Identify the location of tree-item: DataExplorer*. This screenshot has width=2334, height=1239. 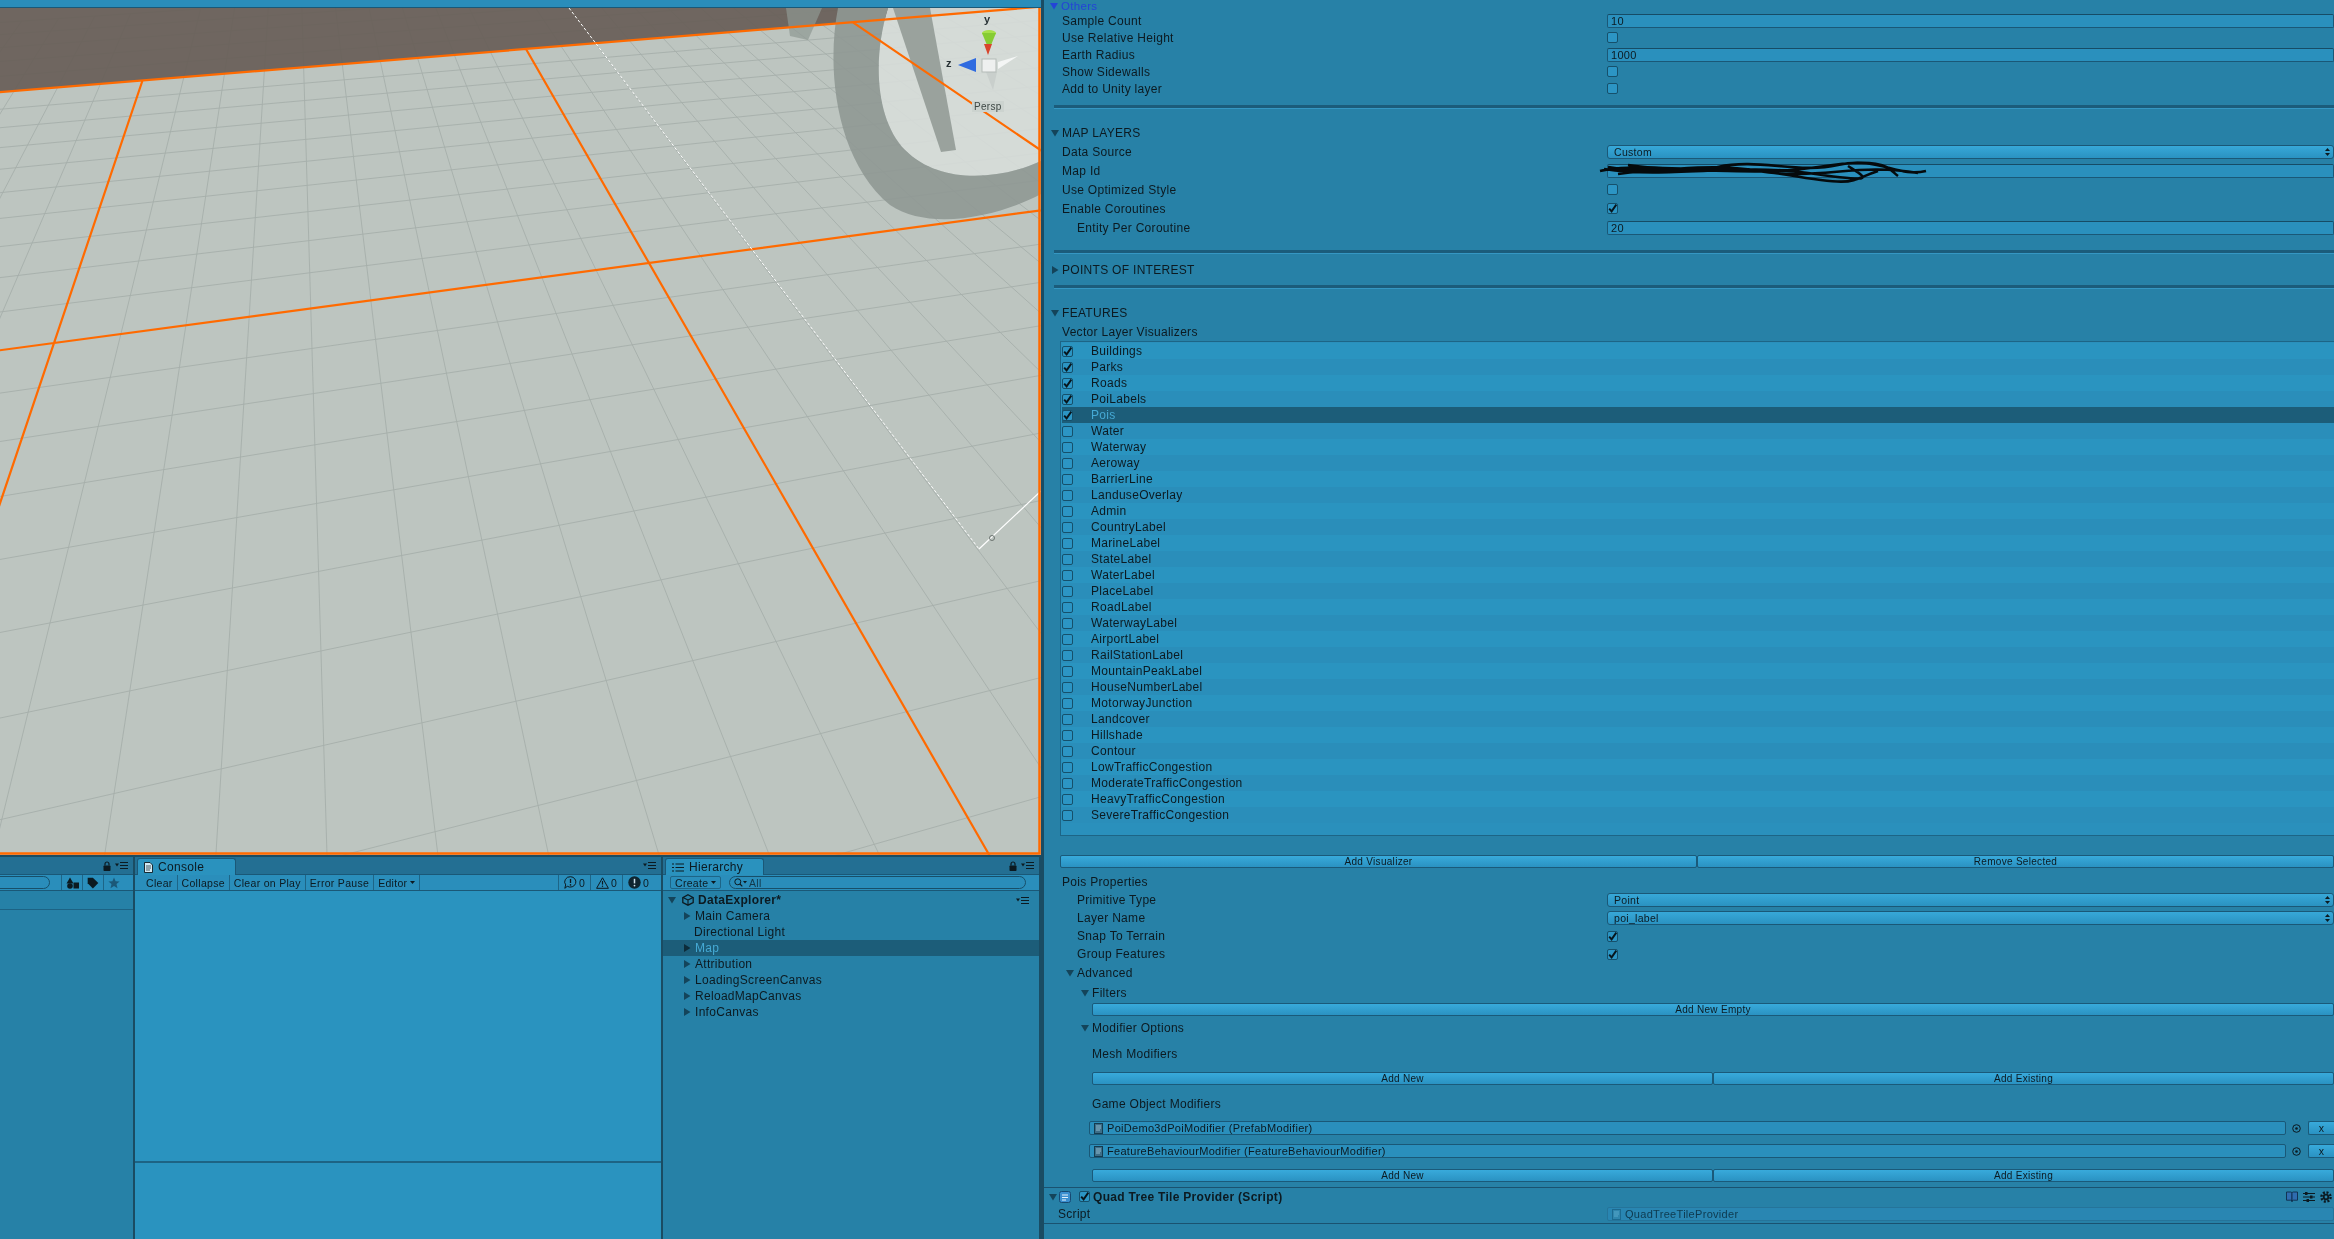
(851, 900).